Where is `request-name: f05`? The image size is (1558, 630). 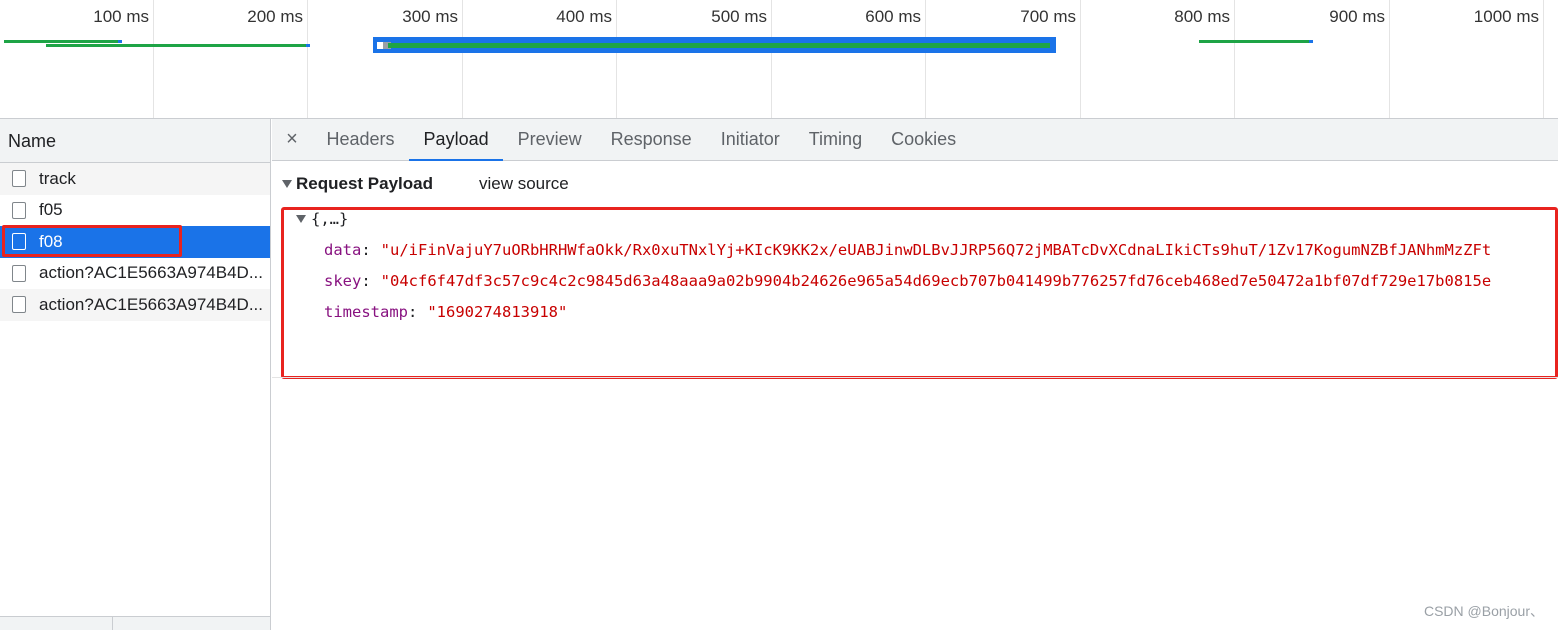
request-name: f05 is located at coordinates (51, 210).